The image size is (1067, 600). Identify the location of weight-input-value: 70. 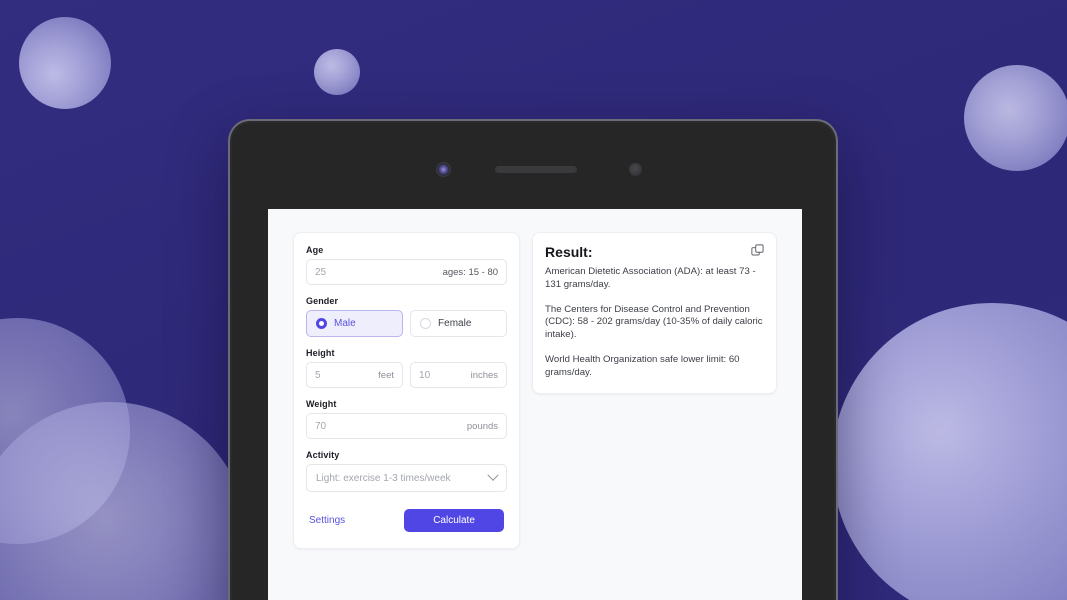
(321, 426).